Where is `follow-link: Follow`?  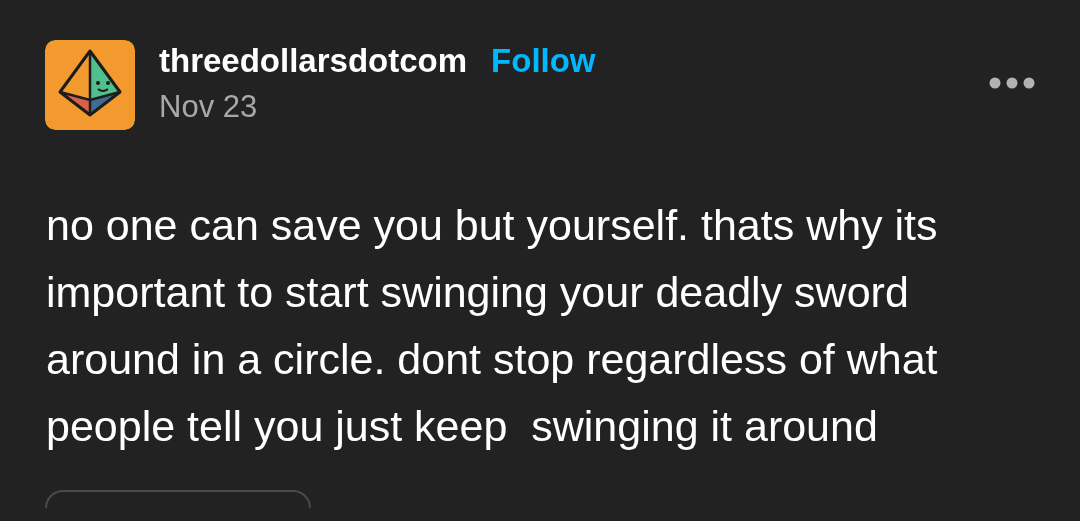
follow-link: Follow is located at coordinates (543, 60).